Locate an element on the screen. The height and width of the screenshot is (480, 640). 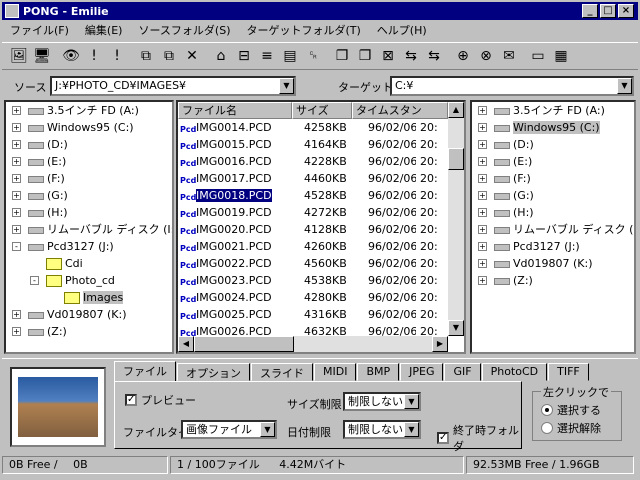
scroll-right-icon: ▶ is located at coordinates (440, 344).